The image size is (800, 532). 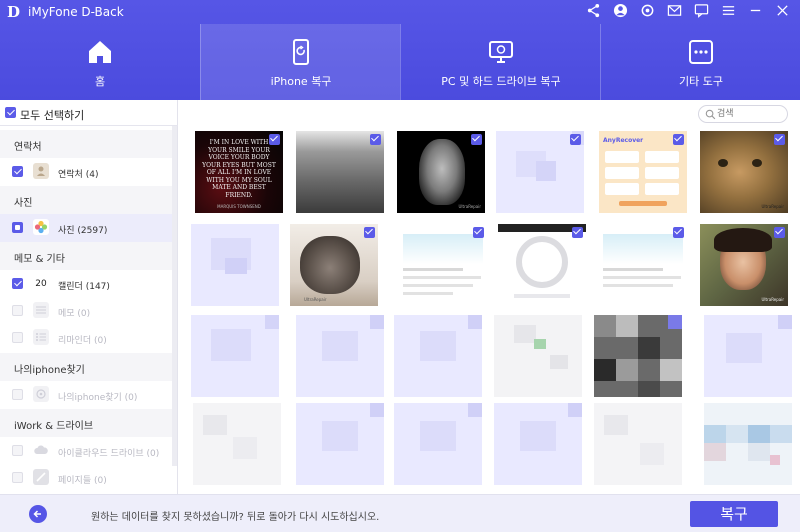 I want to click on sidebar-item-reminders: 리마인더 (0), so click(x=86, y=338).